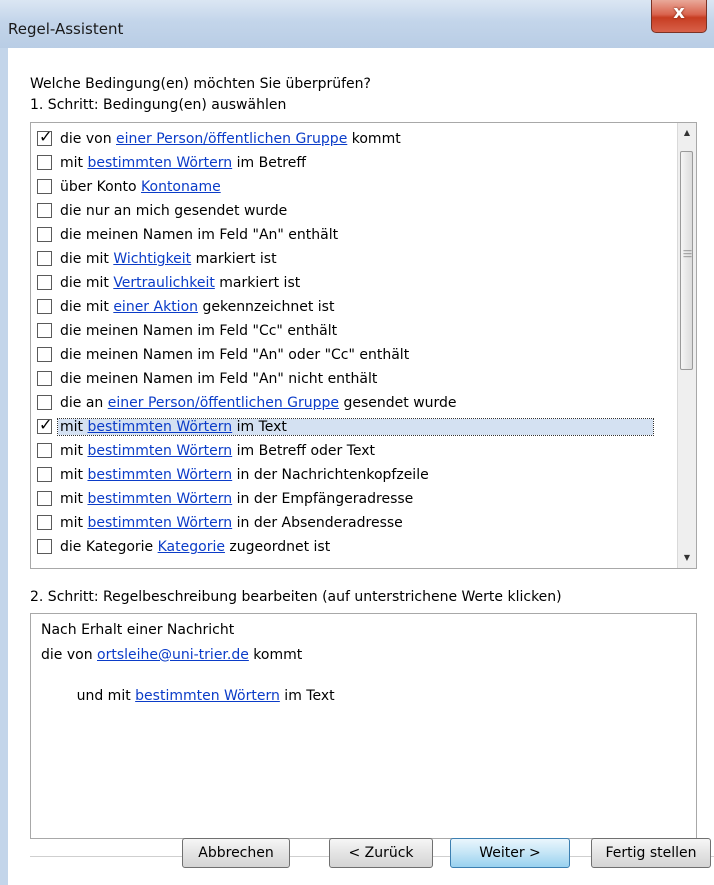 This screenshot has width=714, height=885. Describe the element at coordinates (174, 211) in the screenshot. I see `condition-text: die nur an mich gesendet wurde` at that location.